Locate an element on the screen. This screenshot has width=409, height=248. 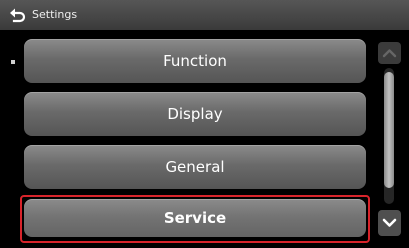
scroll-down-button is located at coordinates (389, 223).